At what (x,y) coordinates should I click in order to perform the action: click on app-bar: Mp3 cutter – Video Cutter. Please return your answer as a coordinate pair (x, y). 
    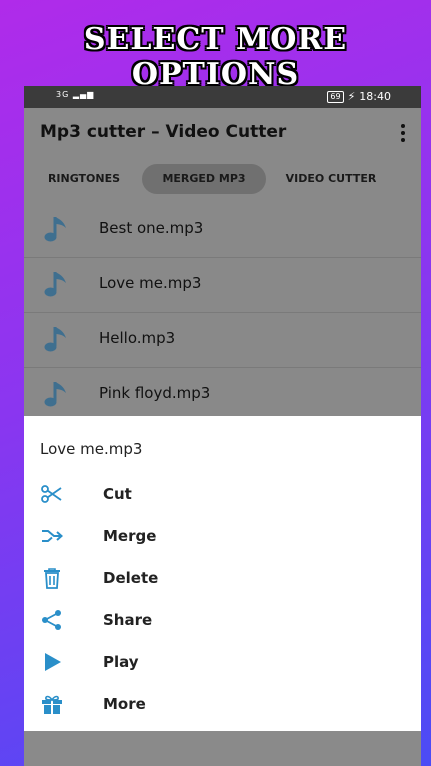
    Looking at the image, I should click on (222, 133).